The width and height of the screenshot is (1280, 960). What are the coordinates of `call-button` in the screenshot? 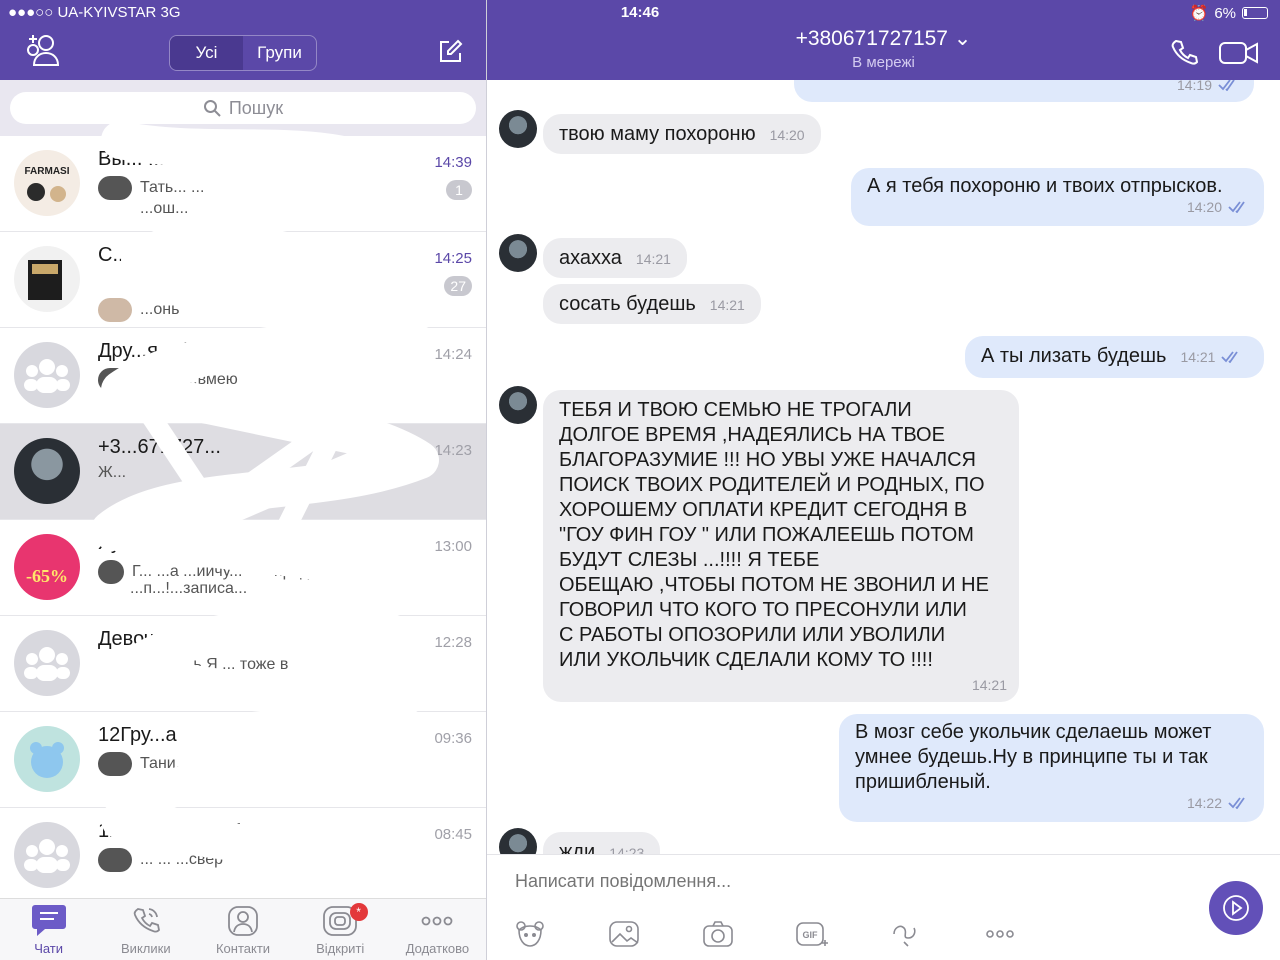 It's located at (1184, 52).